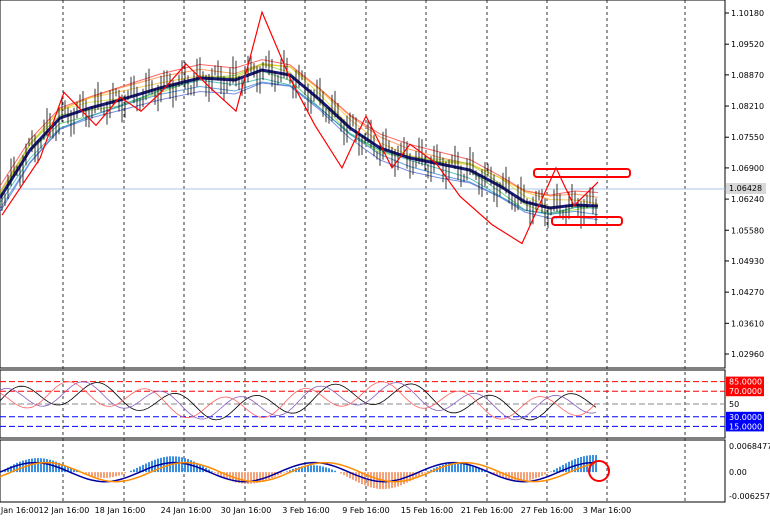 This screenshot has width=770, height=520. What do you see at coordinates (738, 472) in the screenshot?
I see `histogram-tick-label: 0.00` at bounding box center [738, 472].